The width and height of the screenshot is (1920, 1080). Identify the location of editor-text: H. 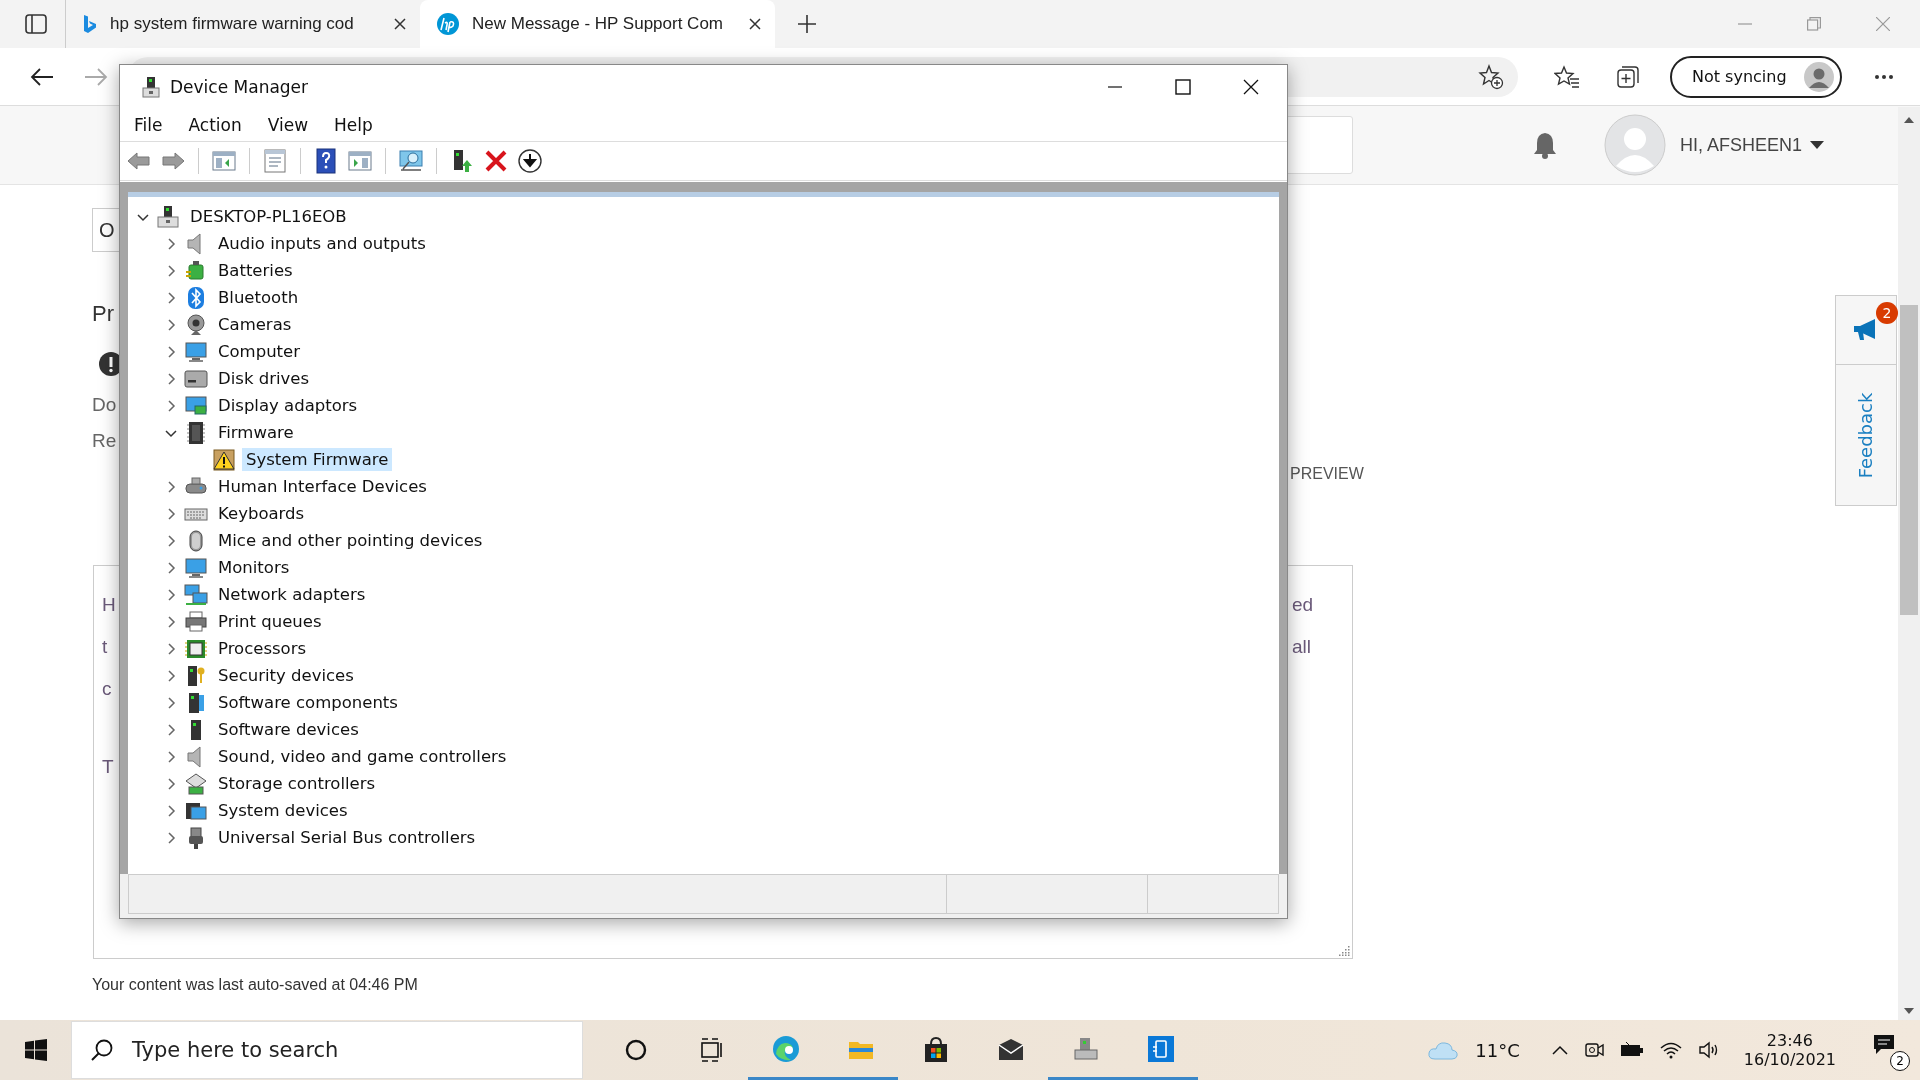
(109, 605).